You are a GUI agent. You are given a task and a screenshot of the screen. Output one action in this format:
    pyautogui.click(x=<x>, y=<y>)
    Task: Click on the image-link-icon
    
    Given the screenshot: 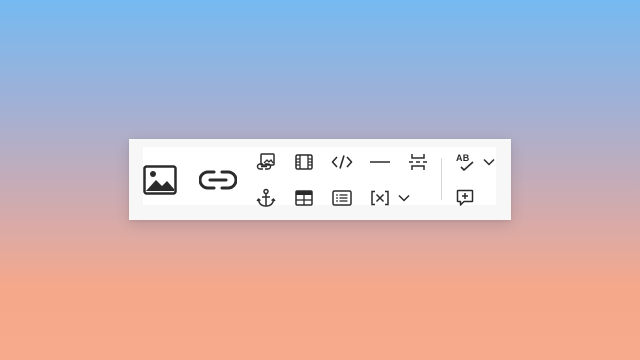 What is the action you would take?
    pyautogui.click(x=266, y=162)
    